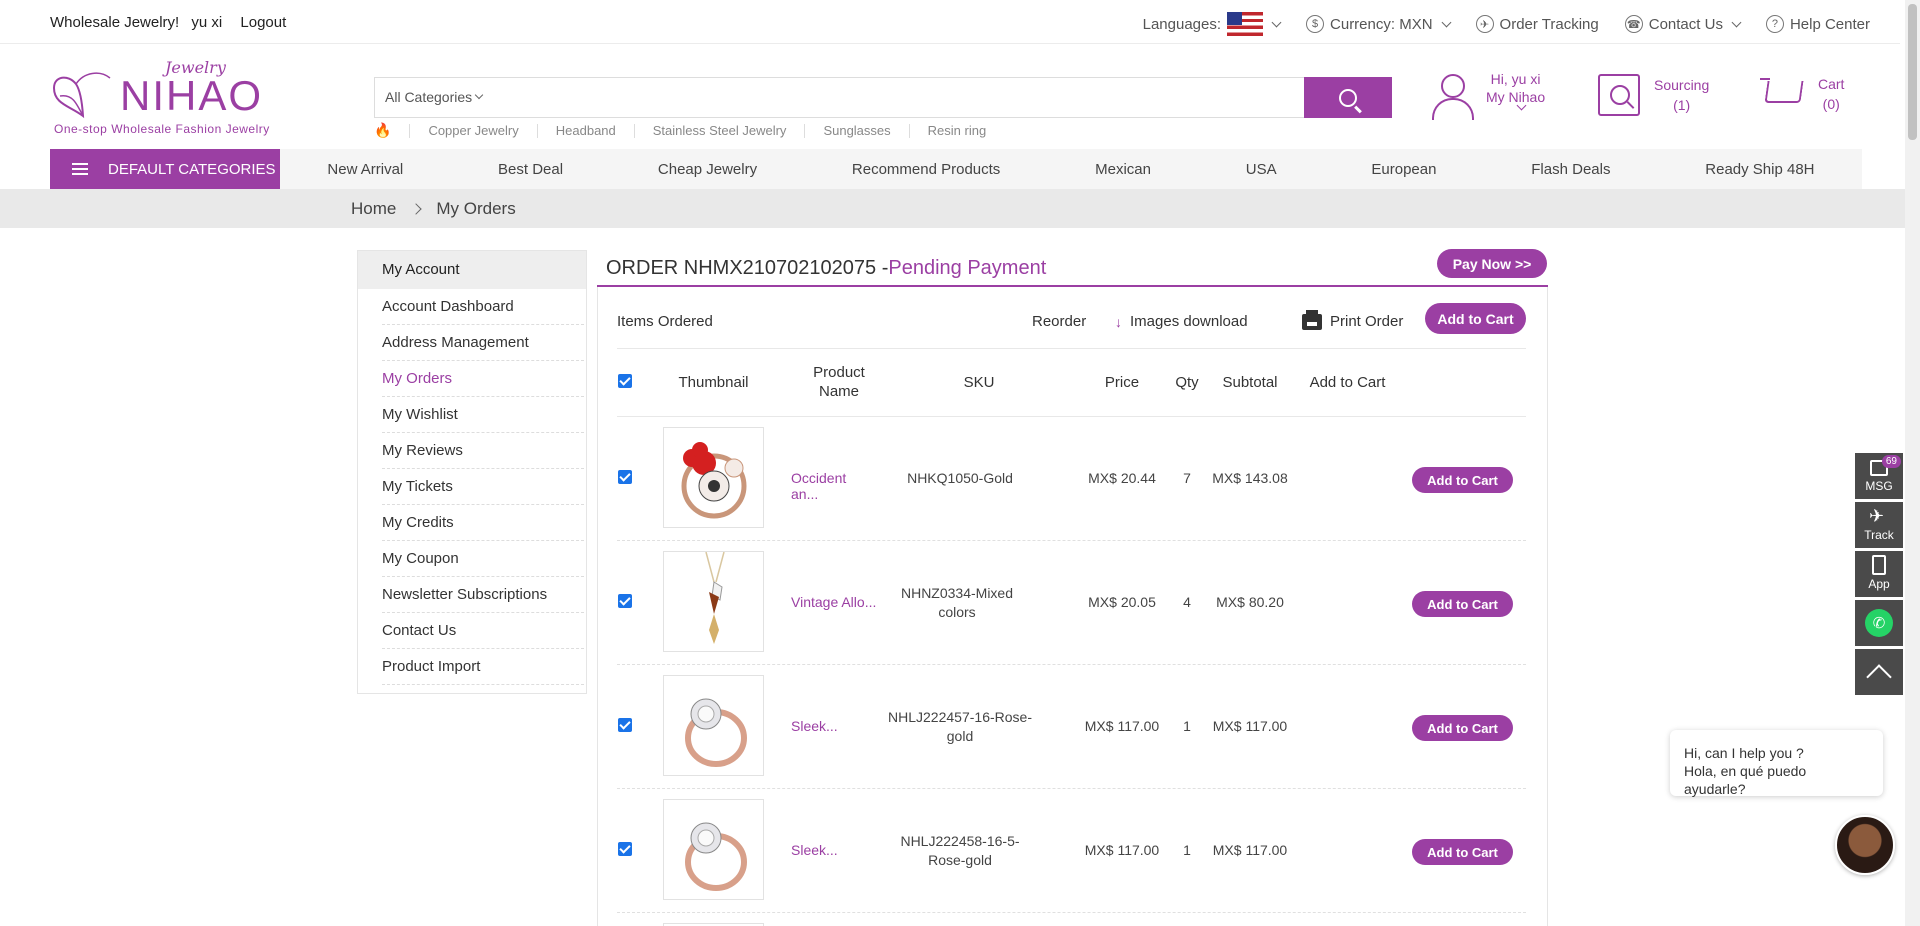 The image size is (1920, 926). What do you see at coordinates (483, 559) in the screenshot?
I see `sidebar-item-my-coupon: My Coupon` at bounding box center [483, 559].